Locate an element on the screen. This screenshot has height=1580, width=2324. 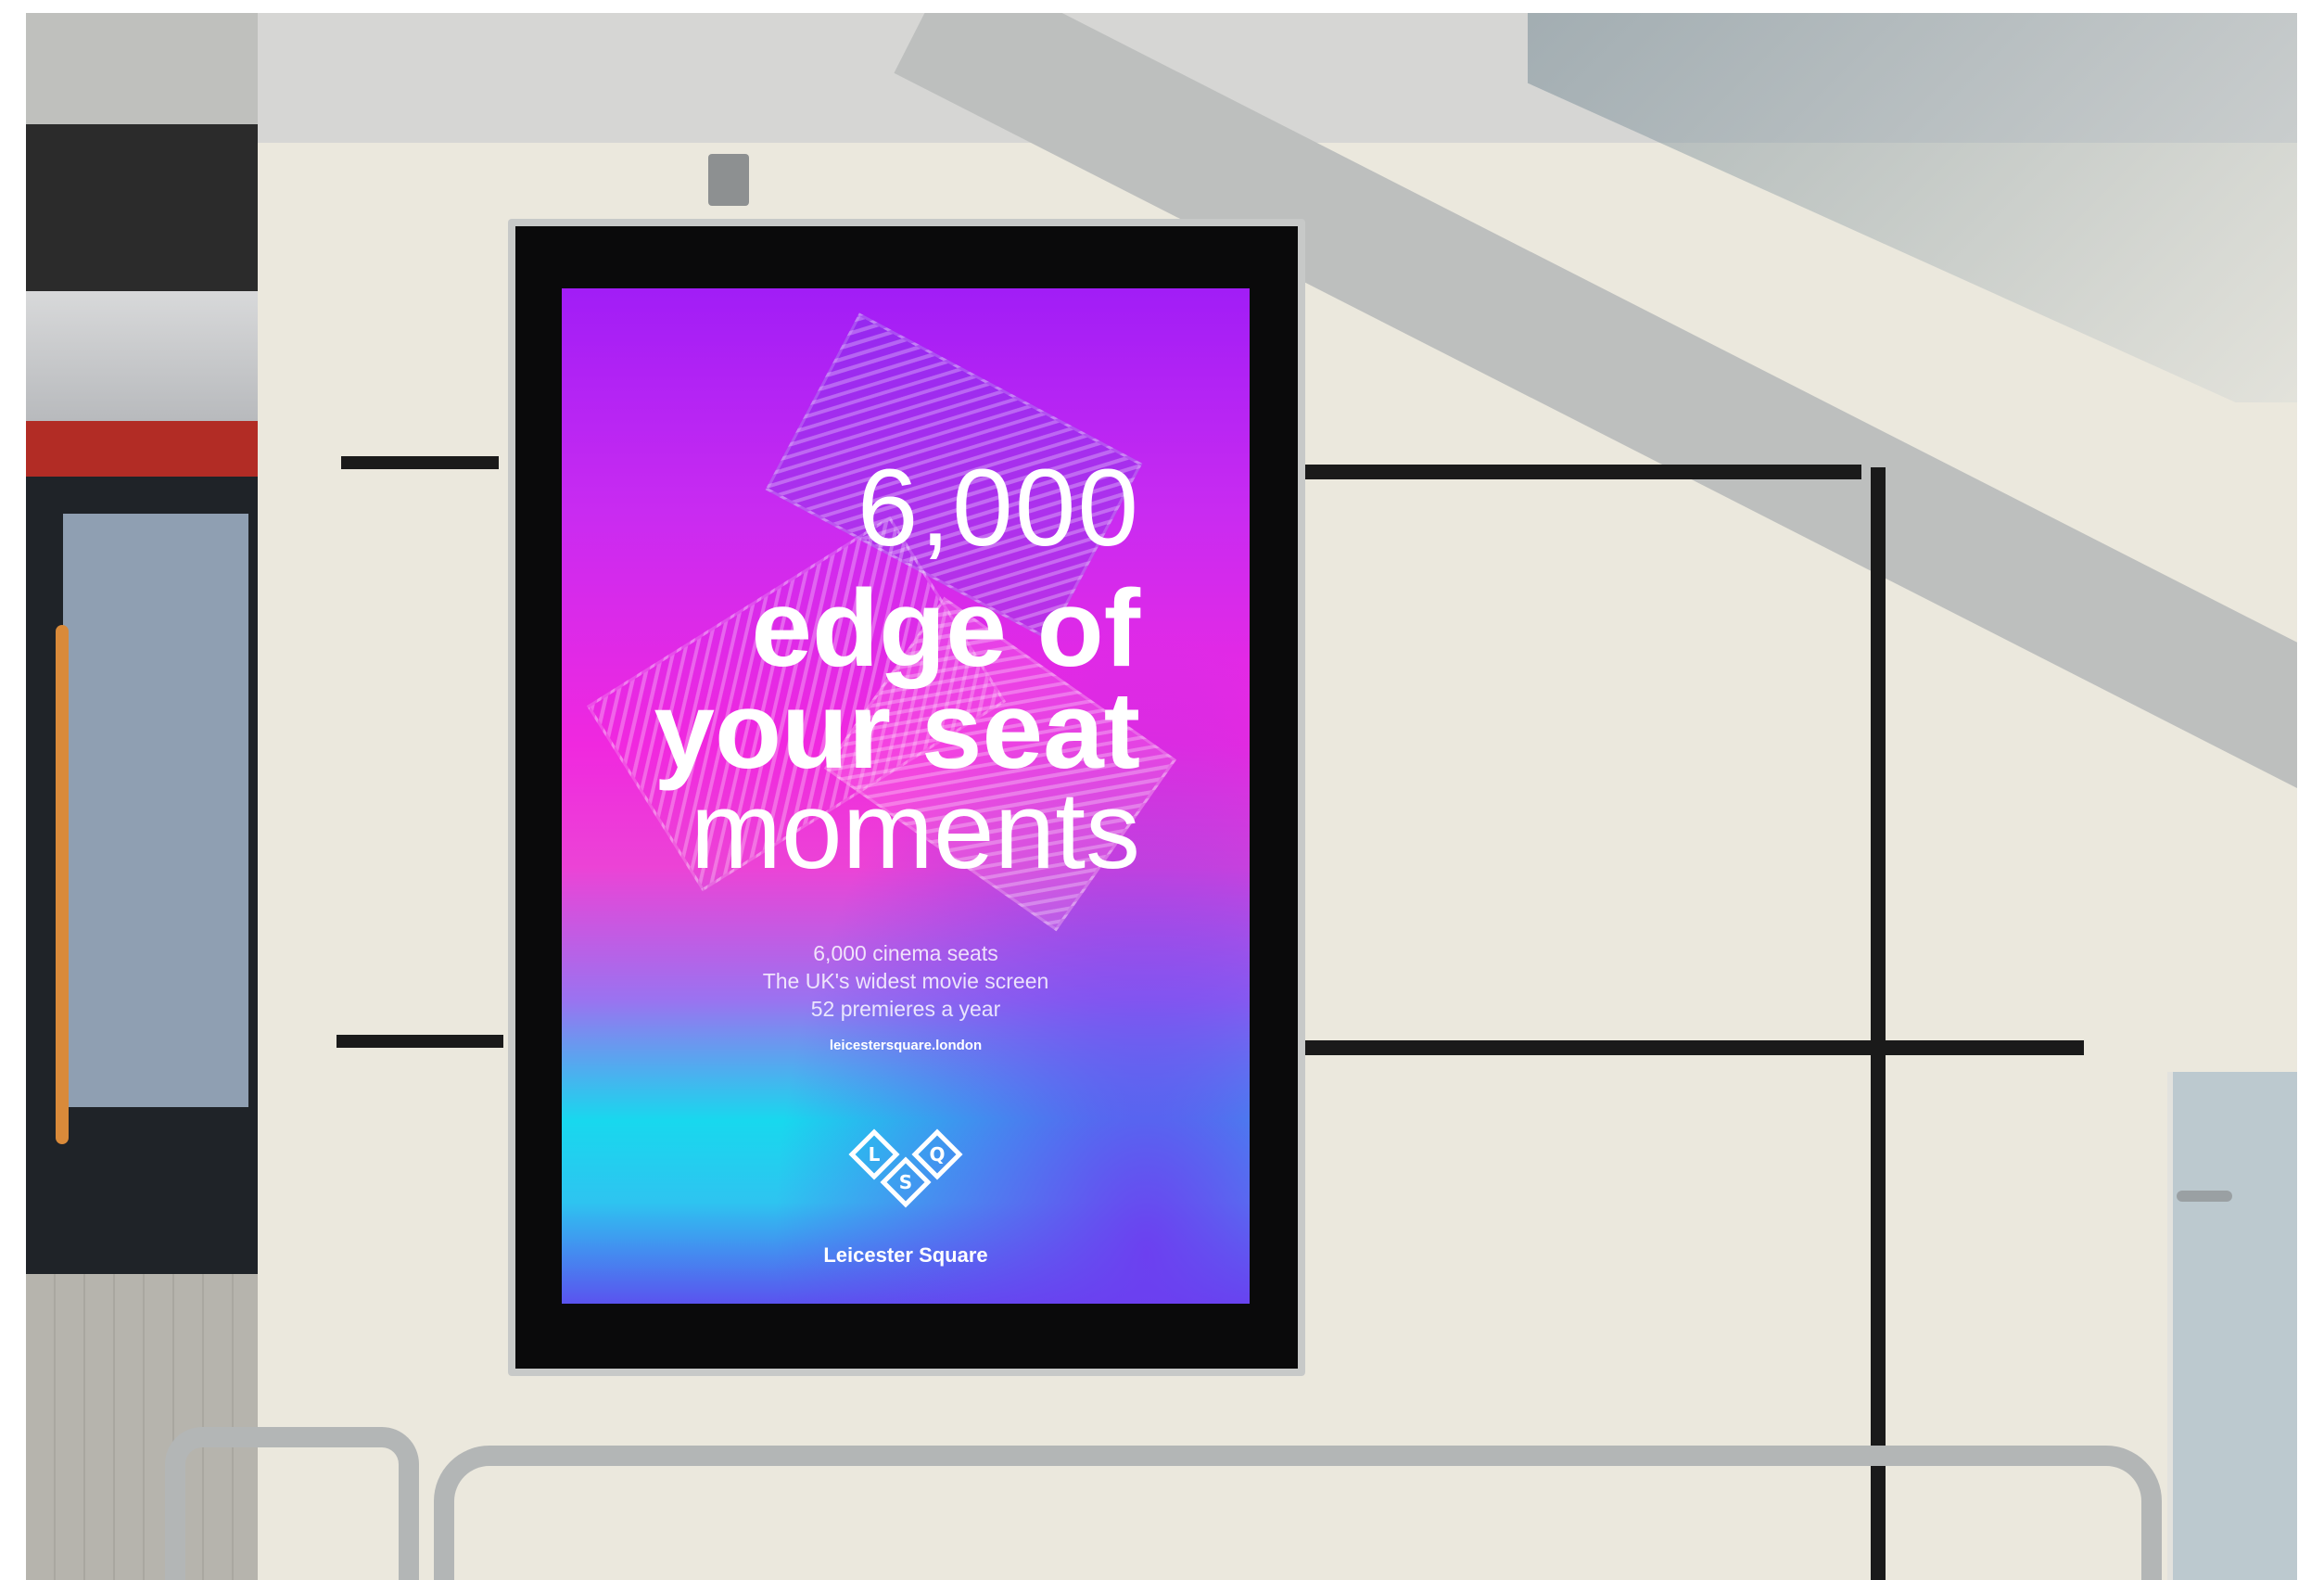
logo-letter-l: L is located at coordinates (875, 1154).